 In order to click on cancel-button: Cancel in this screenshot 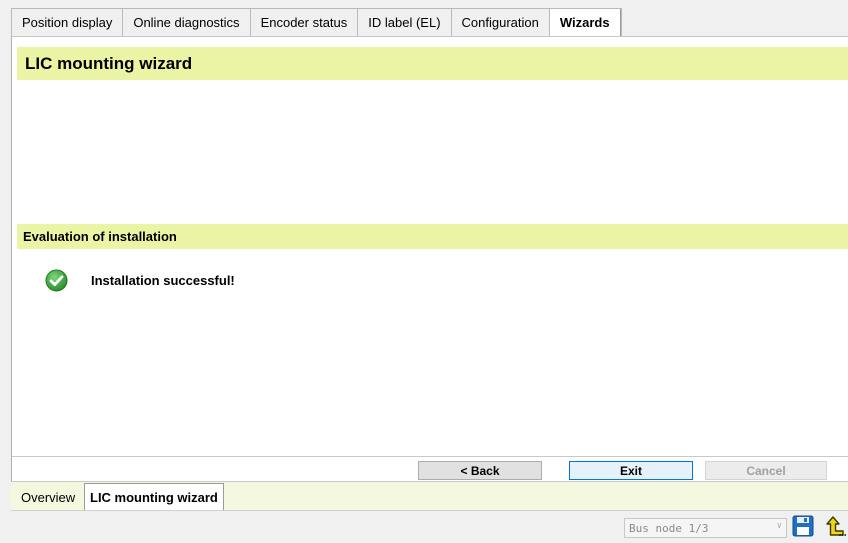, I will do `click(766, 470)`.